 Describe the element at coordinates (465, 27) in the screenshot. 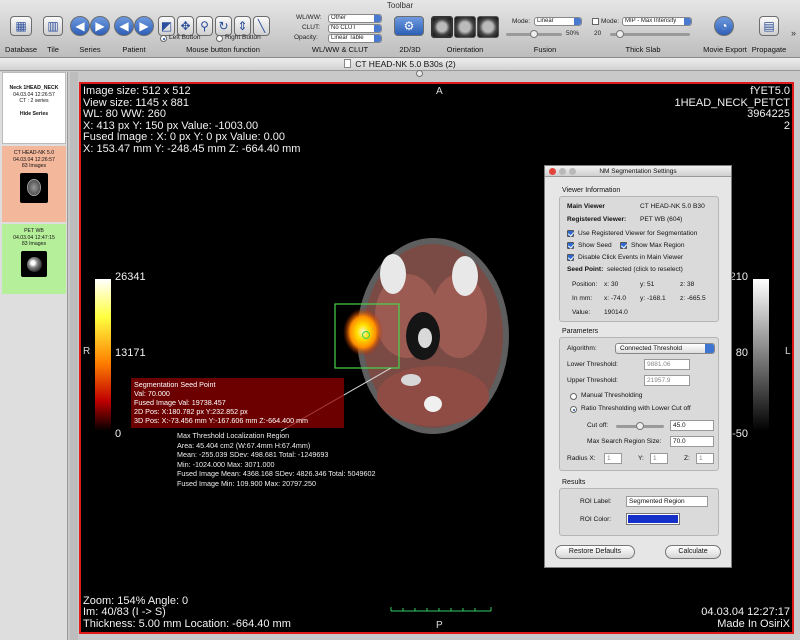

I see `coronal-orientation-icon` at that location.